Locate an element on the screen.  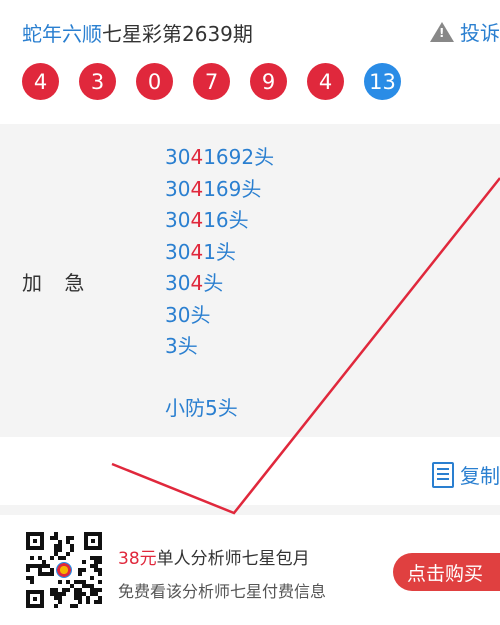
prediction-line: 3041692头 is located at coordinates (219, 158).